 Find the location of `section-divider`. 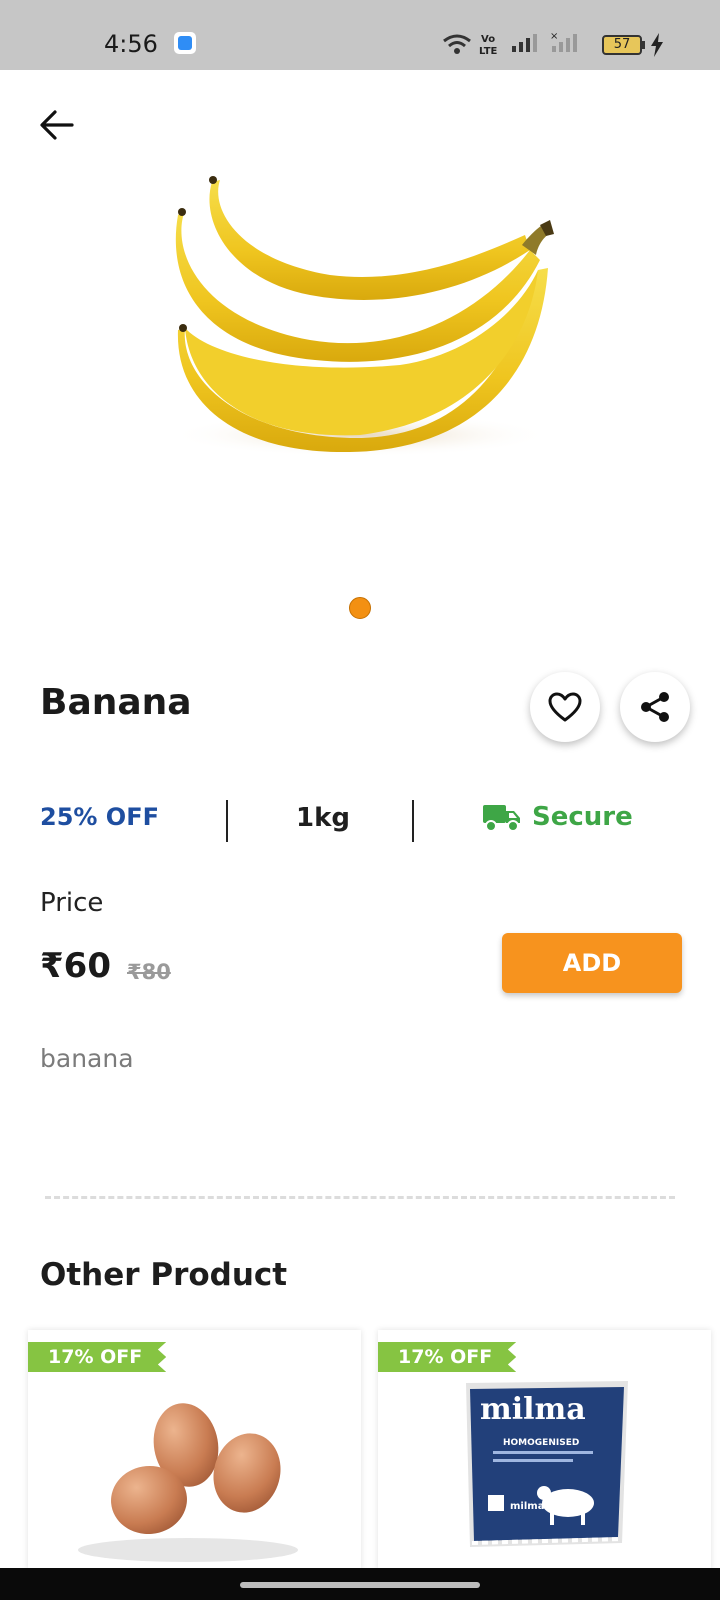

section-divider is located at coordinates (360, 1197).